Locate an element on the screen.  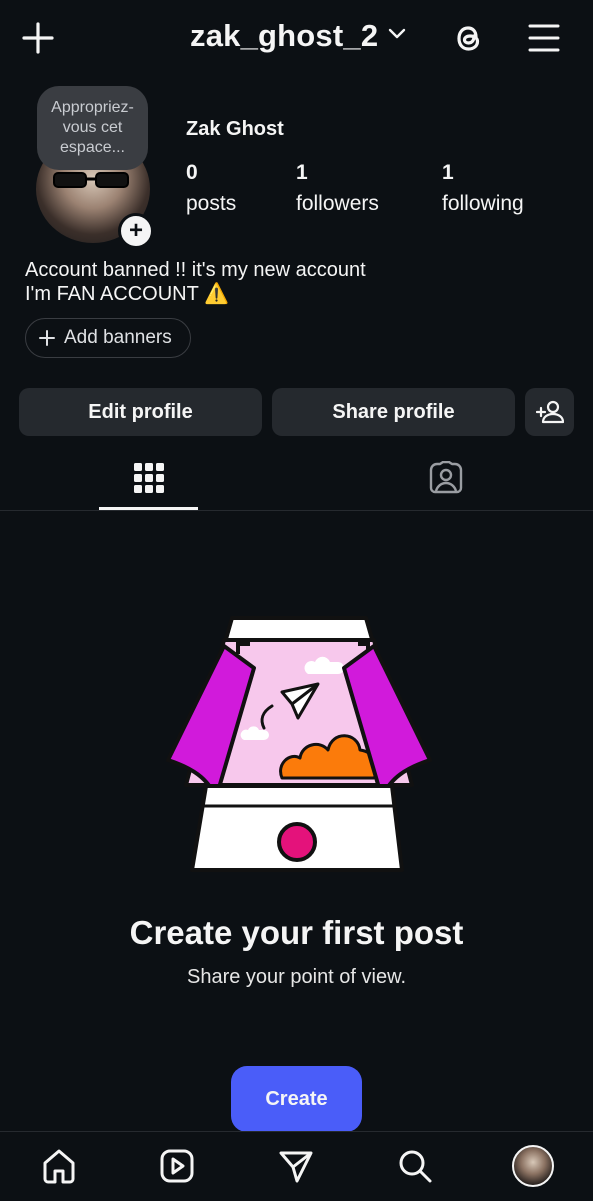
direct-icon is located at coordinates (296, 1167).